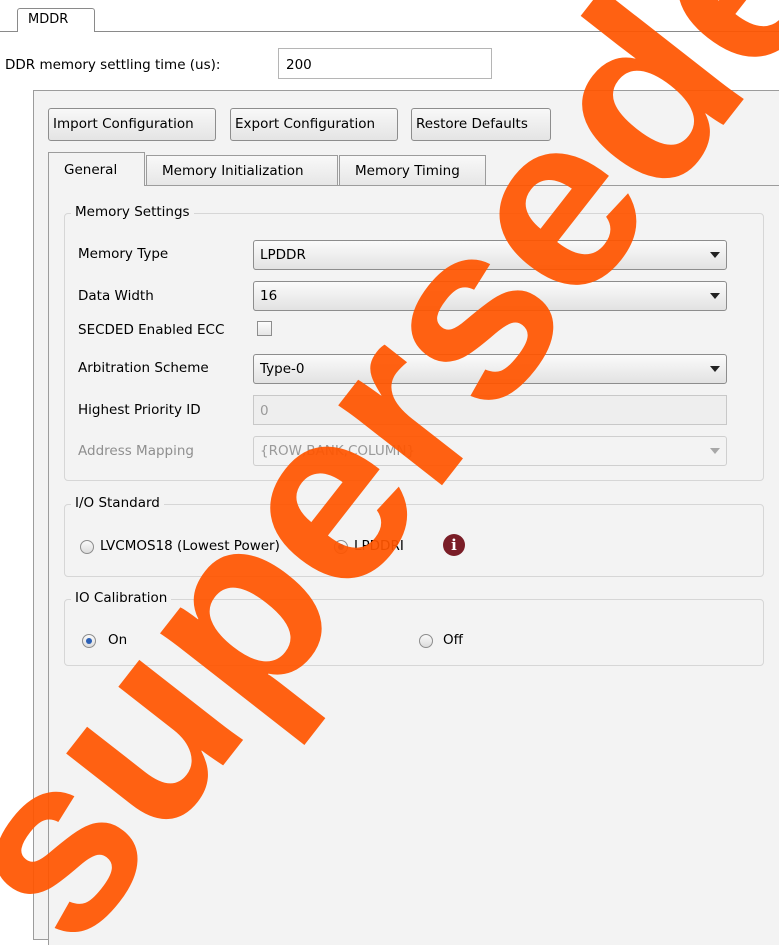 Image resolution: width=779 pixels, height=945 pixels. What do you see at coordinates (341, 547) in the screenshot?
I see `lpddri-radio` at bounding box center [341, 547].